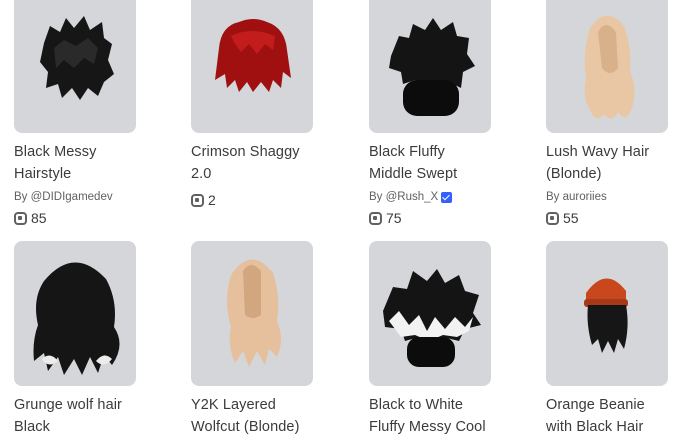 This screenshot has width=700, height=437. What do you see at coordinates (75, 415) in the screenshot?
I see `item-name: Grunge wolf hair Black` at bounding box center [75, 415].